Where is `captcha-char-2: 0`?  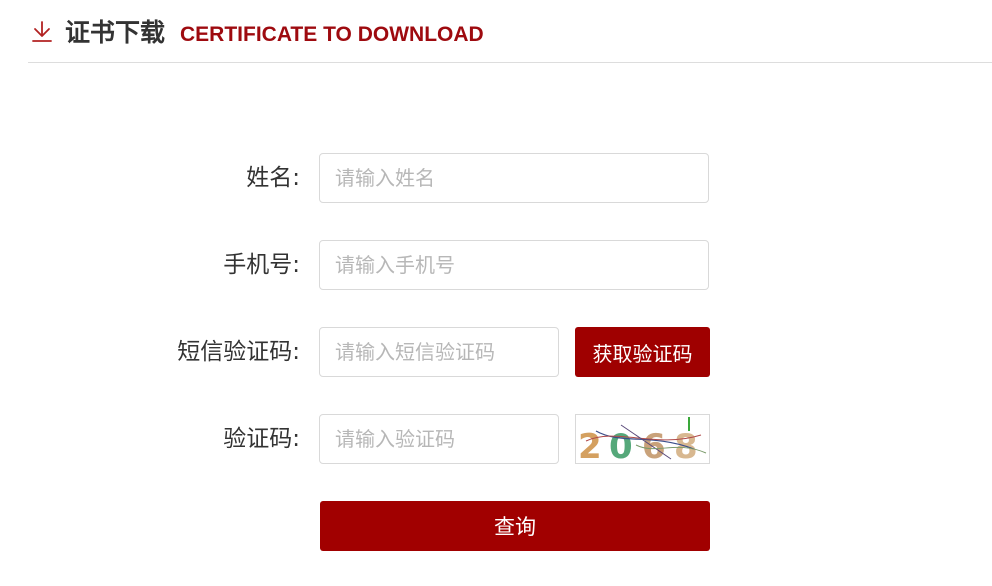
captcha-char-2: 0 is located at coordinates (621, 445).